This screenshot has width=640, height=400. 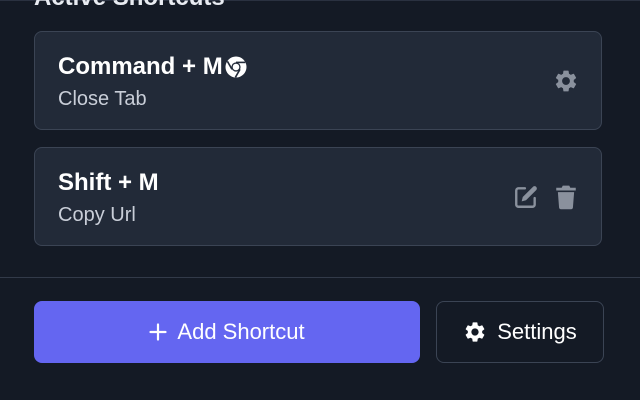 I want to click on add-shortcut-button: Add Shortcut, so click(x=227, y=332).